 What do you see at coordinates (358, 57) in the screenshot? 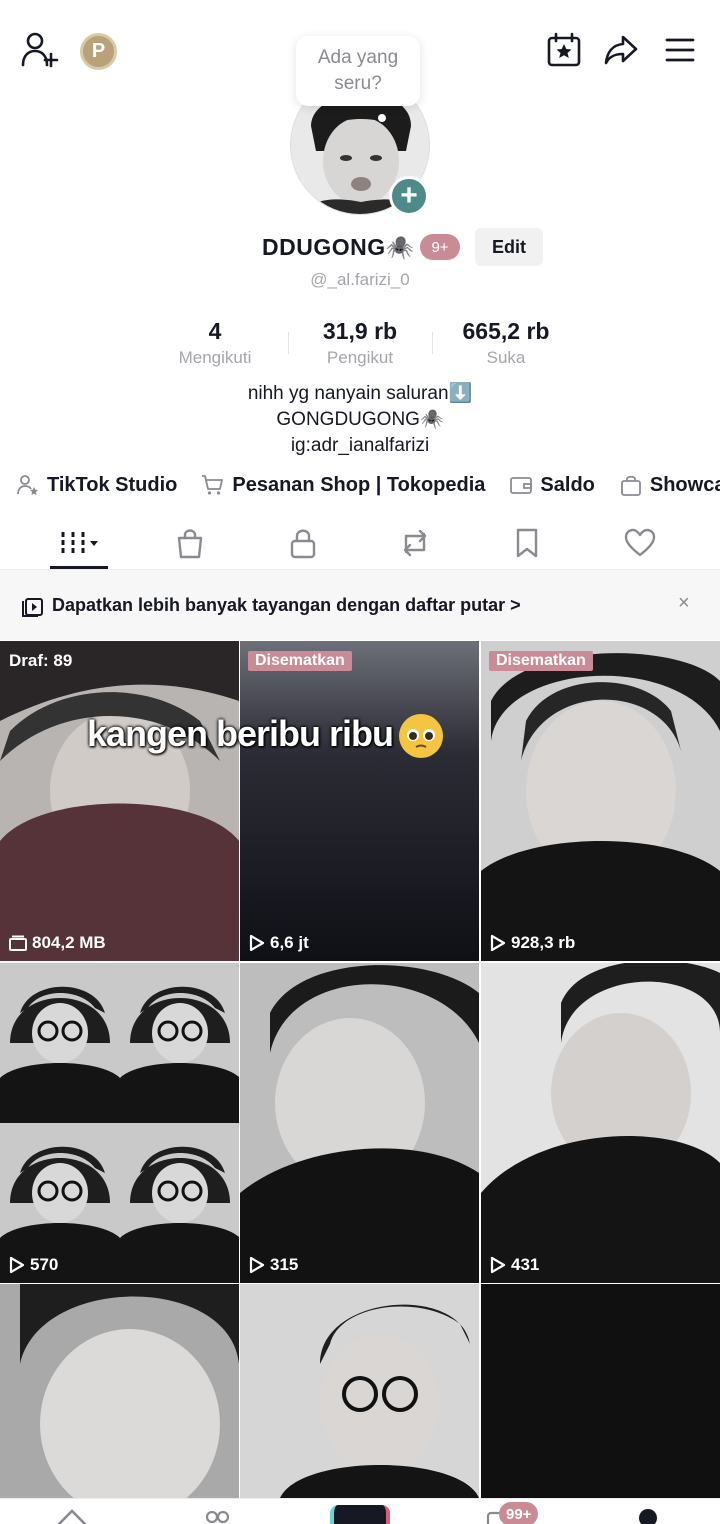
I see `bubble-line-1: Ada yang` at bounding box center [358, 57].